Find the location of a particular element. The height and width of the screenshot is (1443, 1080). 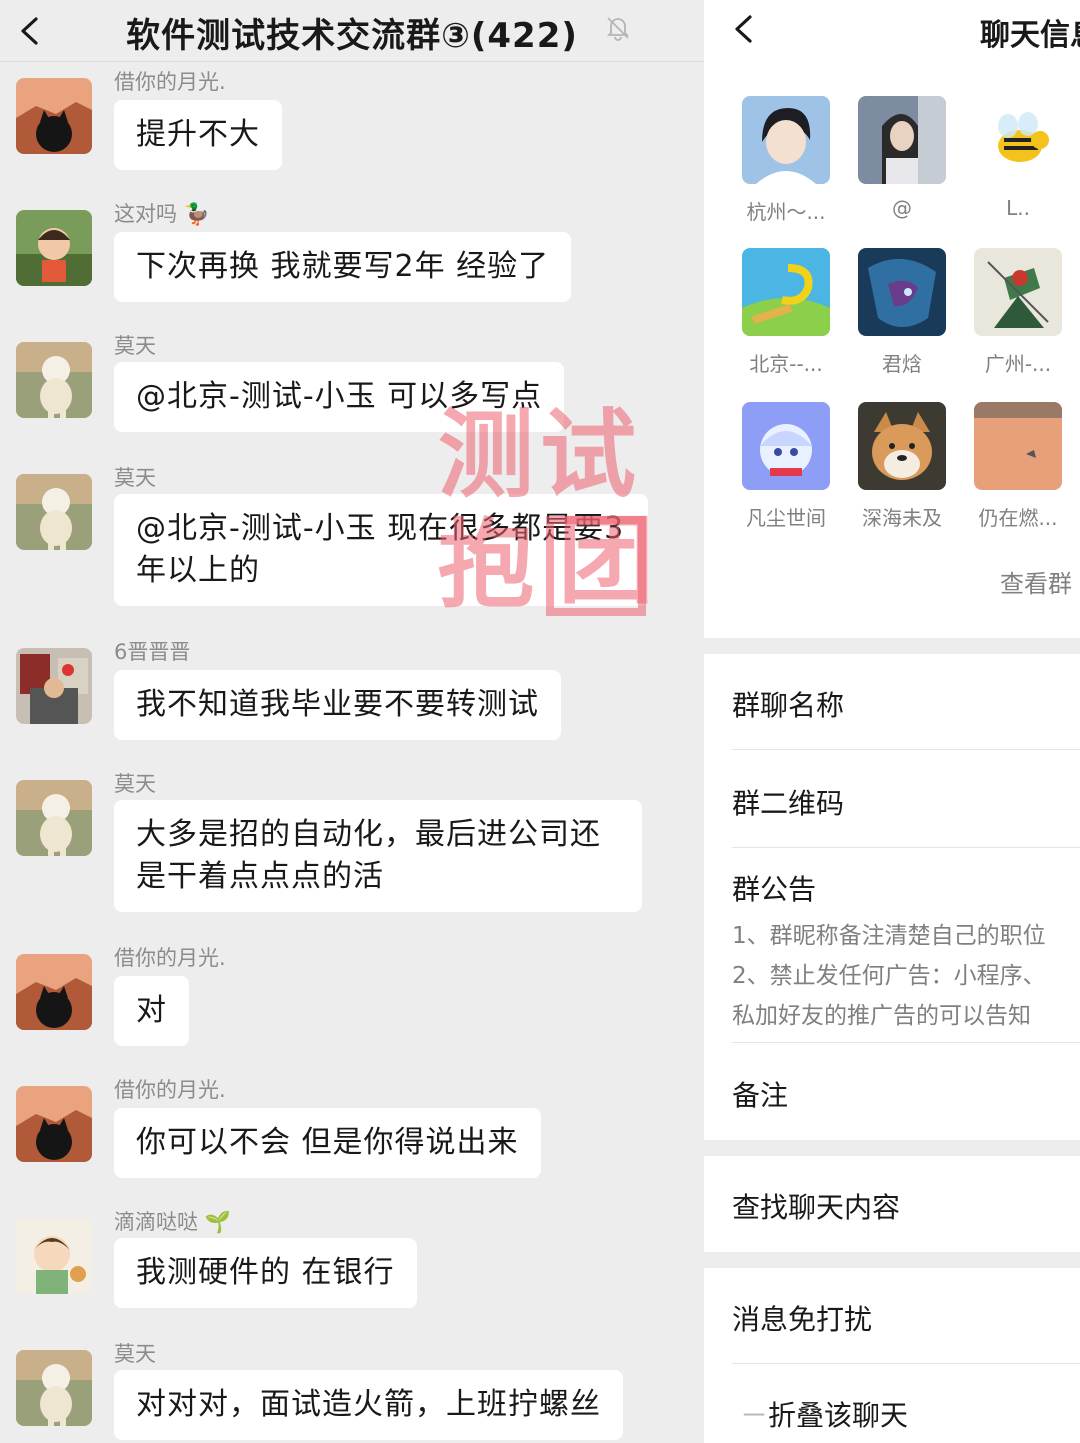

settings-group: 查找聊天内容 is located at coordinates (892, 1204).